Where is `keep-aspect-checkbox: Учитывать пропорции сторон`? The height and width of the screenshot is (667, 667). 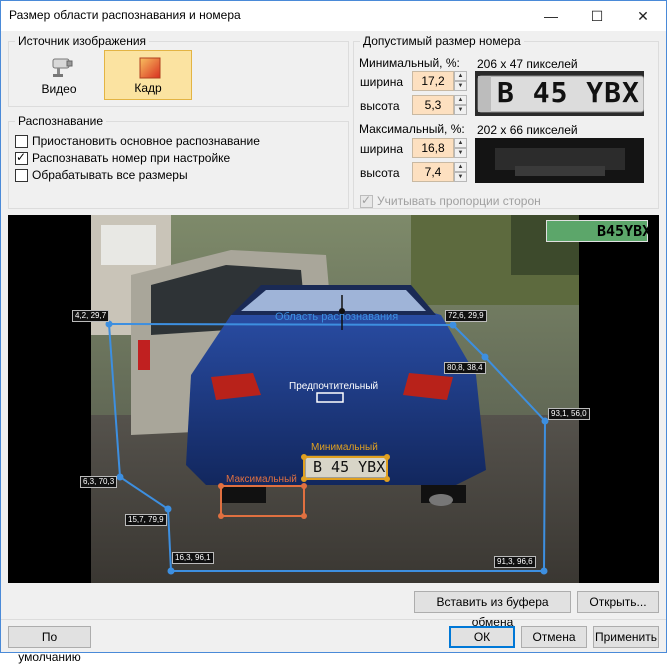
keep-aspect-checkbox: Учитывать пропорции сторон is located at coordinates (450, 201).